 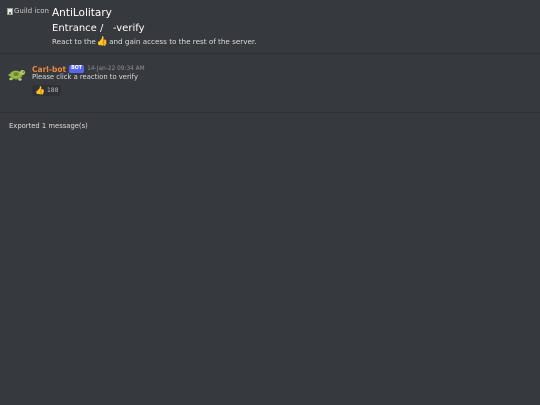 What do you see at coordinates (82, 13) in the screenshot?
I see `guild-name: AntiLolitary` at bounding box center [82, 13].